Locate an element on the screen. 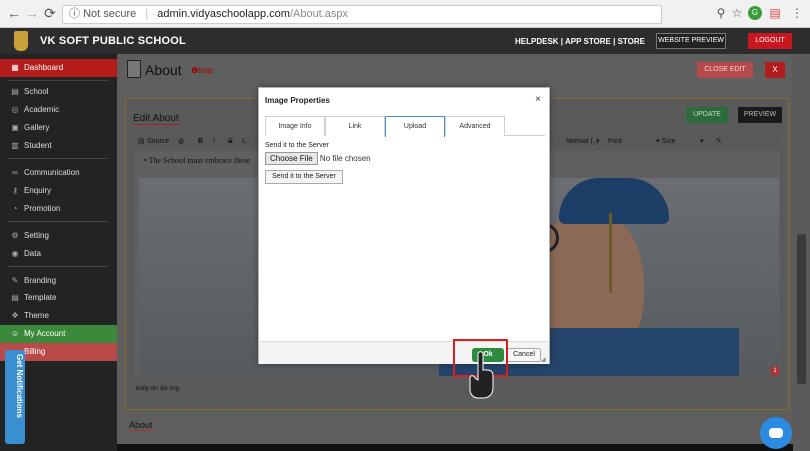  close-x-button: X is located at coordinates (775, 70).